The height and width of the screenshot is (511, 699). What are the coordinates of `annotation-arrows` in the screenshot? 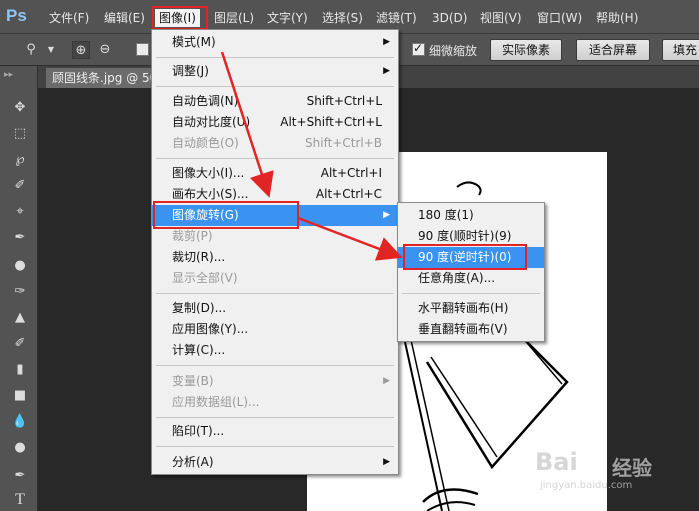 It's located at (311, 156).